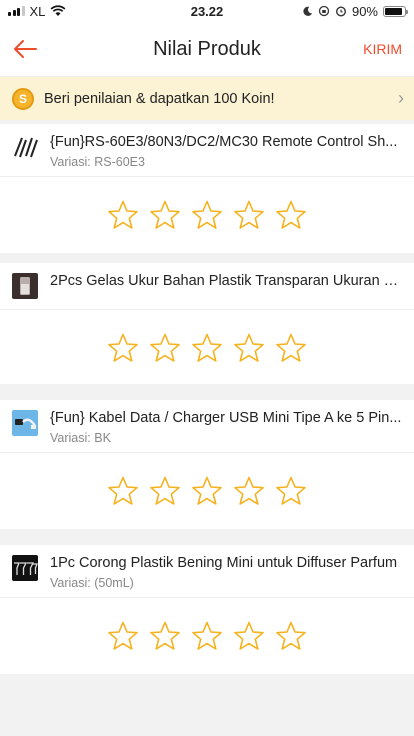  Describe the element at coordinates (37, 11) in the screenshot. I see `carrier-name: XL` at that location.